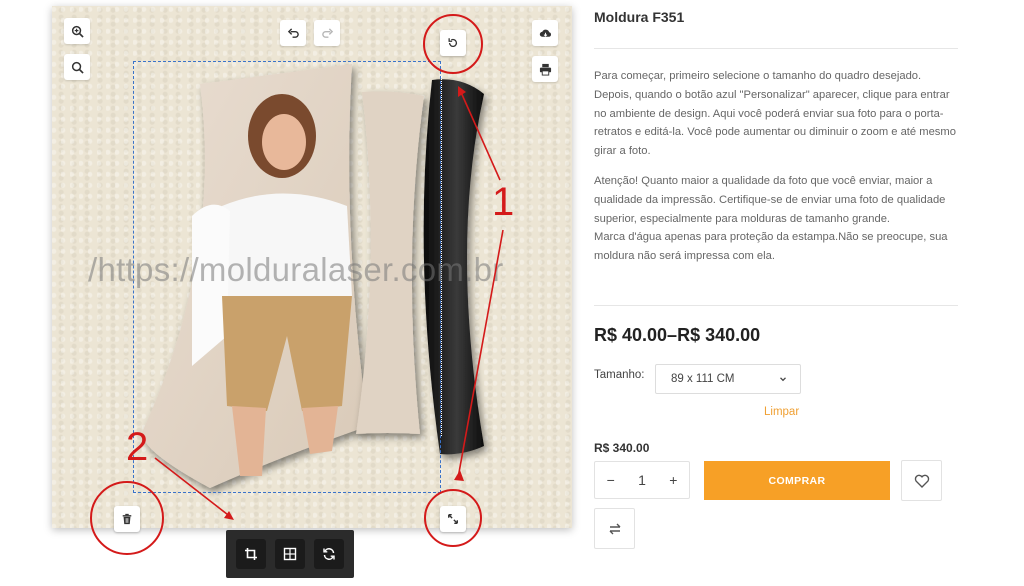  I want to click on image-toolbar, so click(290, 554).